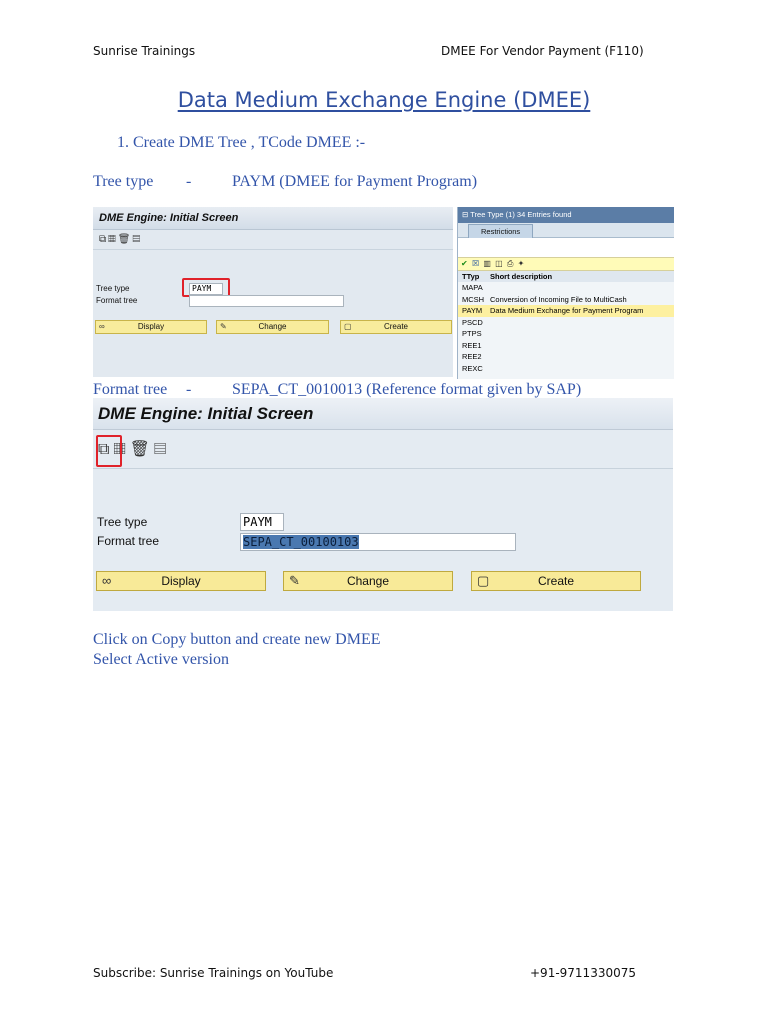 The width and height of the screenshot is (768, 1024). Describe the element at coordinates (583, 973) in the screenshot. I see `footer-right: +91-9711330075` at that location.